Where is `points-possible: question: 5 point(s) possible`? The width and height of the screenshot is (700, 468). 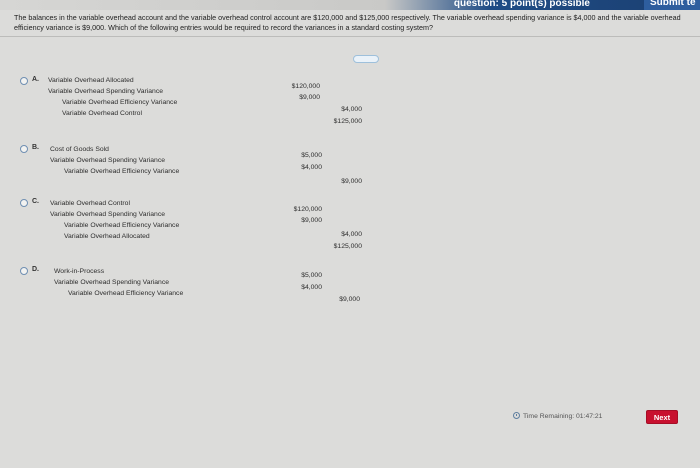
points-possible: question: 5 point(s) possible is located at coordinates (521, 4).